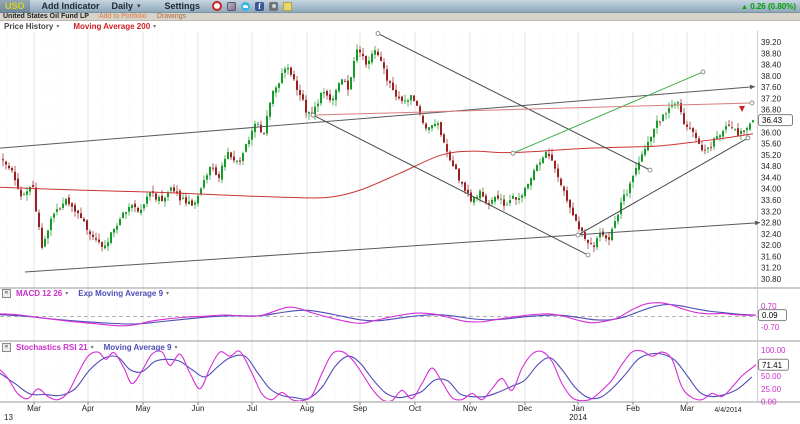 This screenshot has width=800, height=424. Describe the element at coordinates (198, 408) in the screenshot. I see `month-label: Jun` at that location.